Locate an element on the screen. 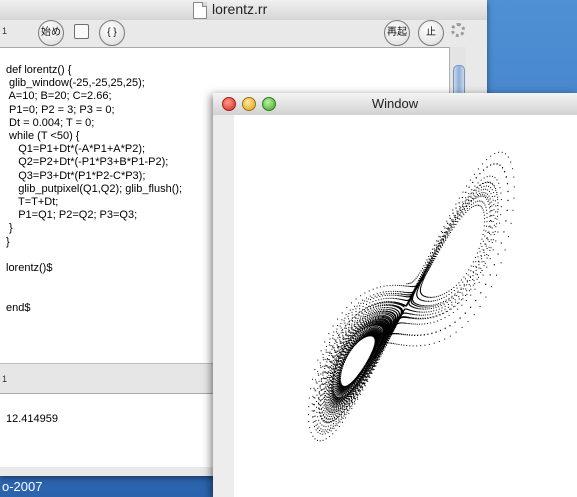  output-value: 12.414959 is located at coordinates (32, 419).